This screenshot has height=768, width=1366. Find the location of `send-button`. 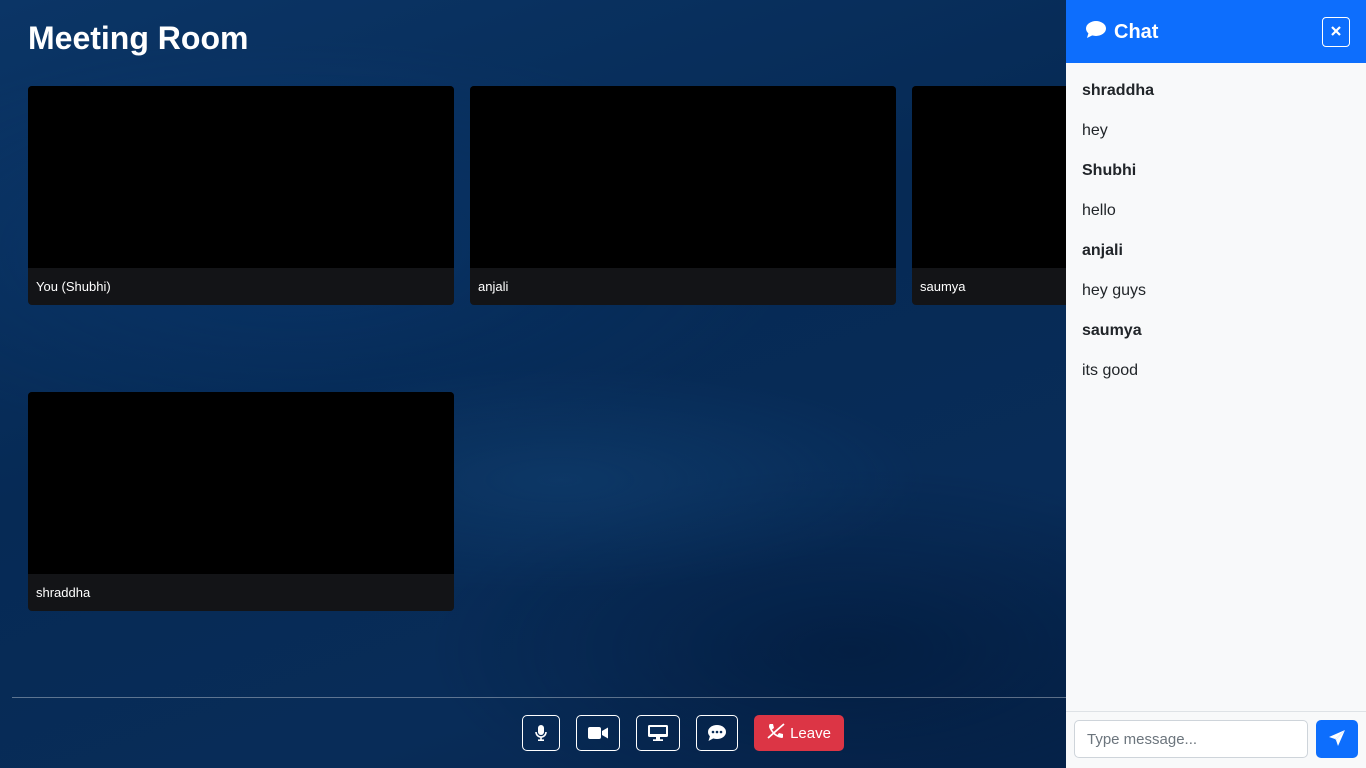

send-button is located at coordinates (1337, 739).